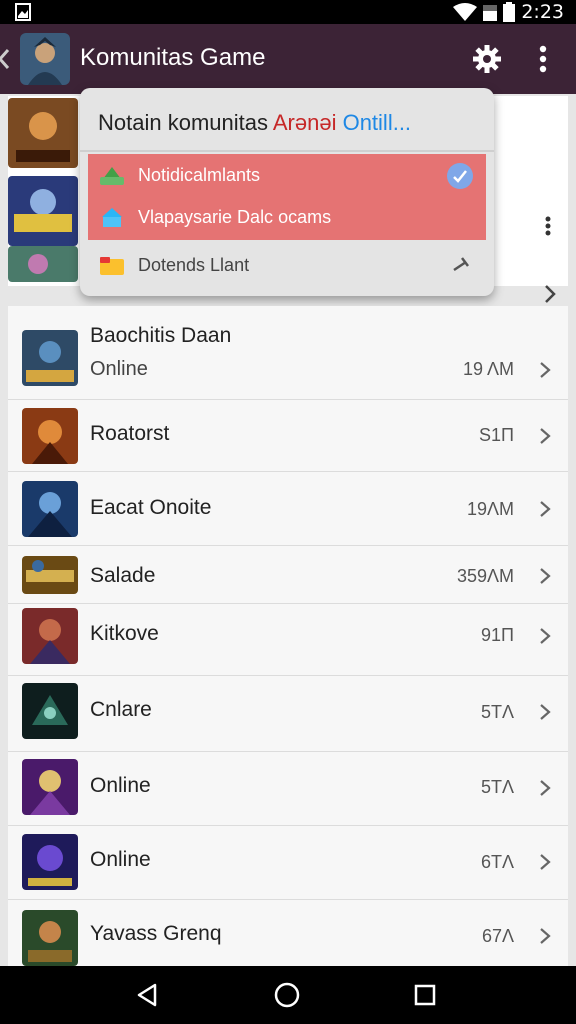 This screenshot has width=576, height=1024. I want to click on list-item: Salade 359ΛM, so click(288, 575).